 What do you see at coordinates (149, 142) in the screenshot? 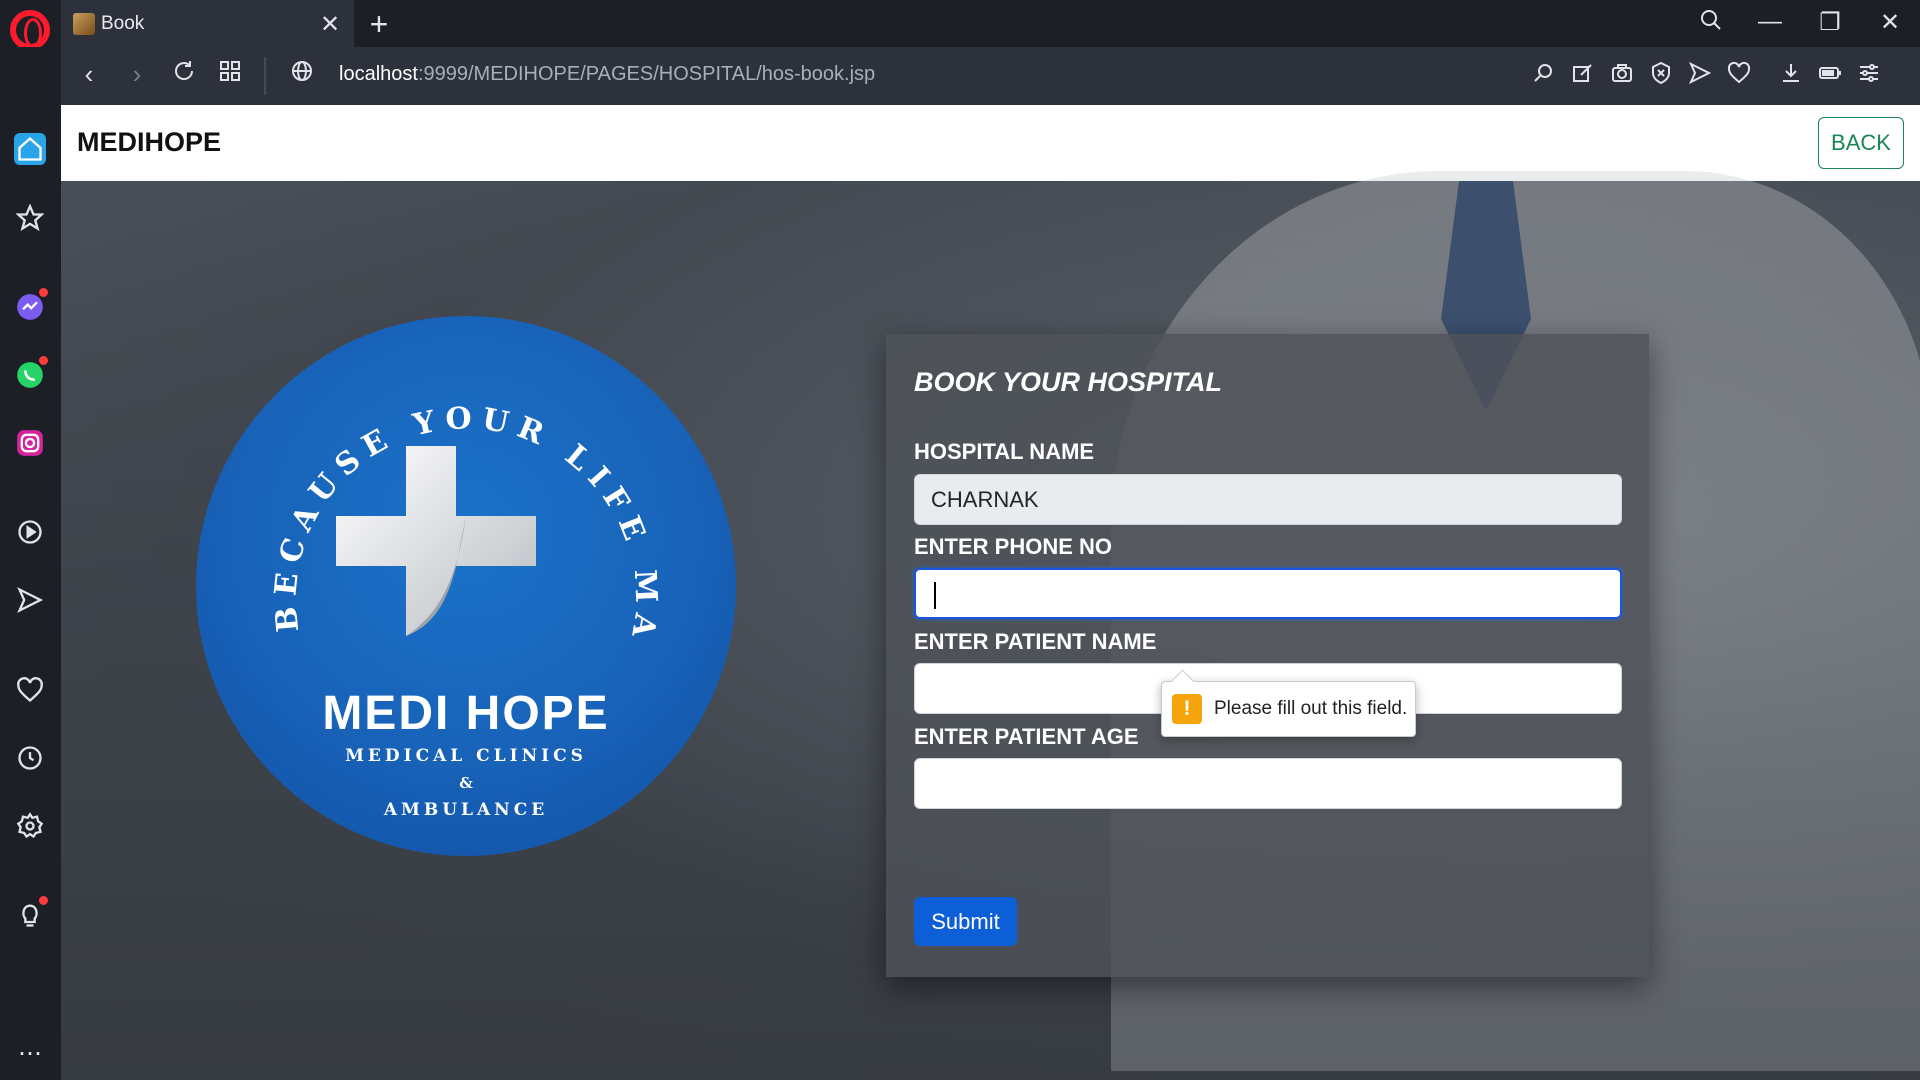
I see `site-brand: MEDIHOPE` at bounding box center [149, 142].